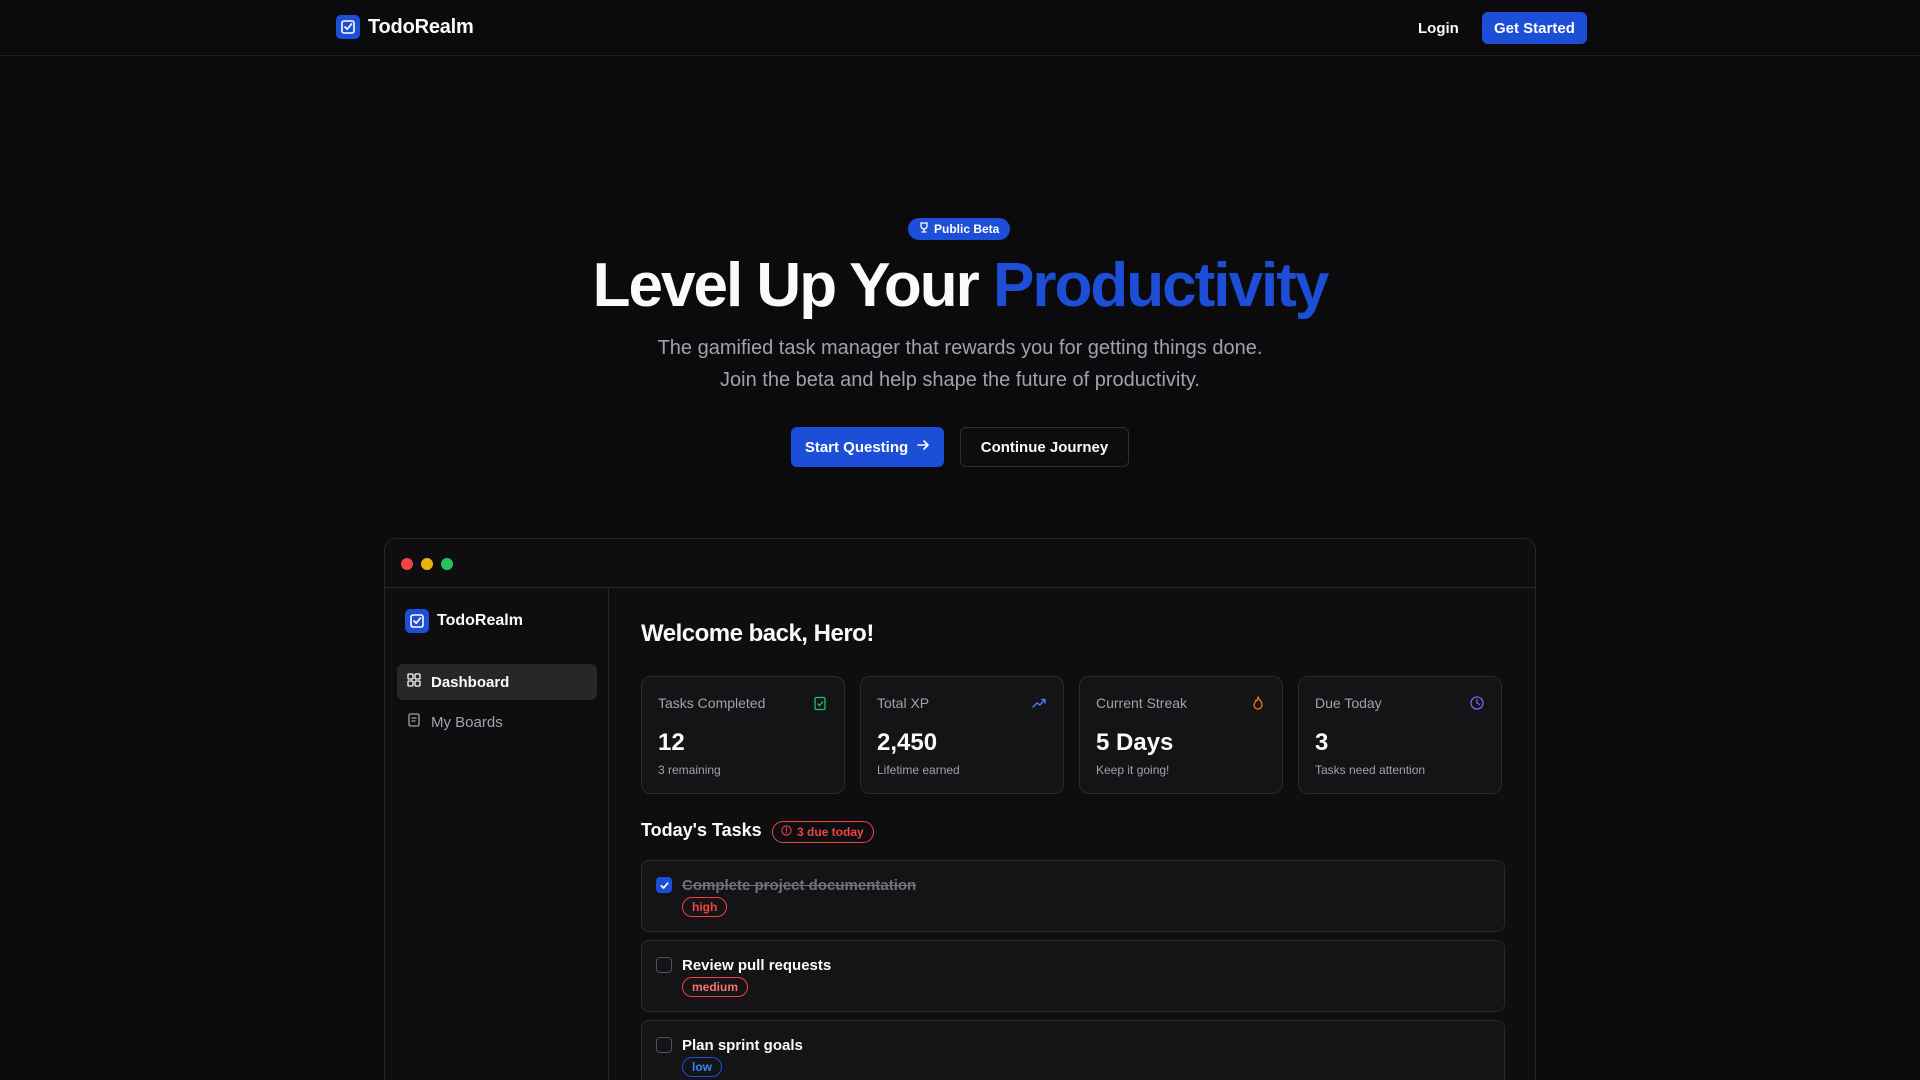  I want to click on stat-card-due-today: Due Today 3 Tasks need attention, so click(1400, 735).